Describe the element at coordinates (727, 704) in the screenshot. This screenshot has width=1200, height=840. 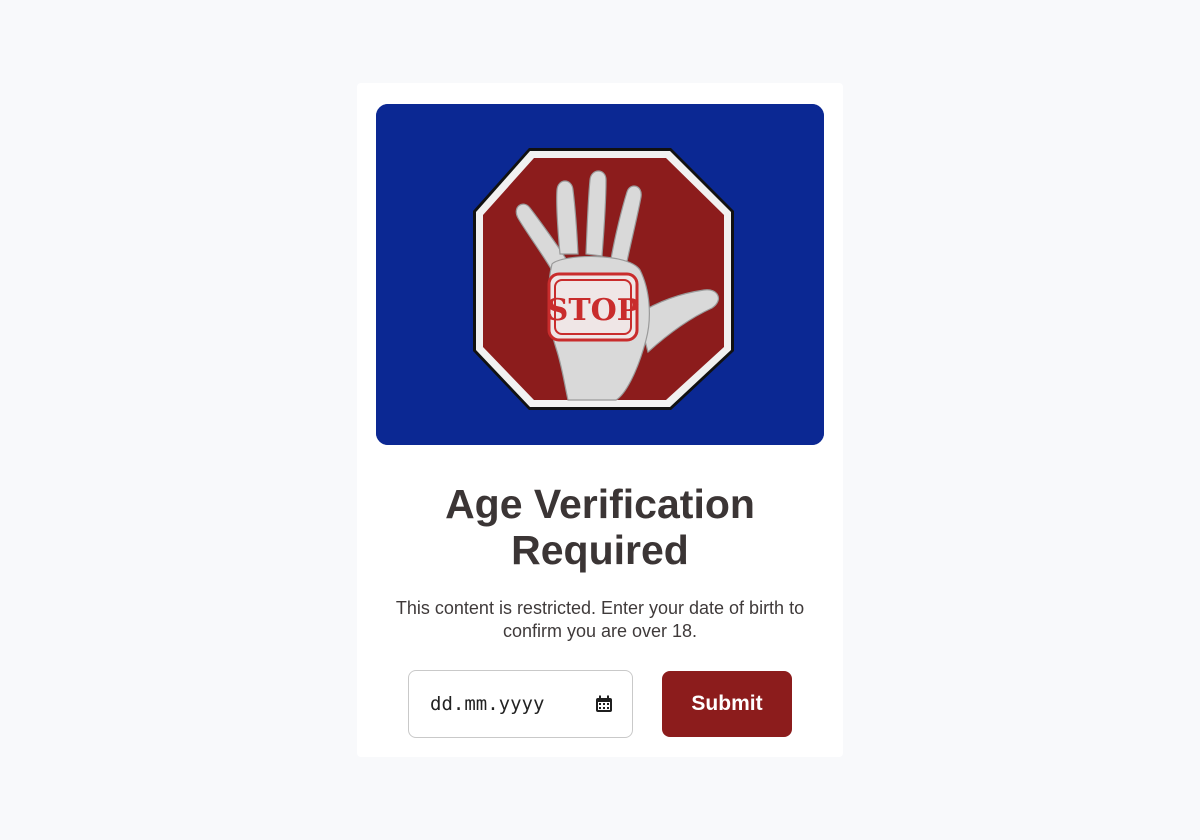
I see `submit-button: Submit` at that location.